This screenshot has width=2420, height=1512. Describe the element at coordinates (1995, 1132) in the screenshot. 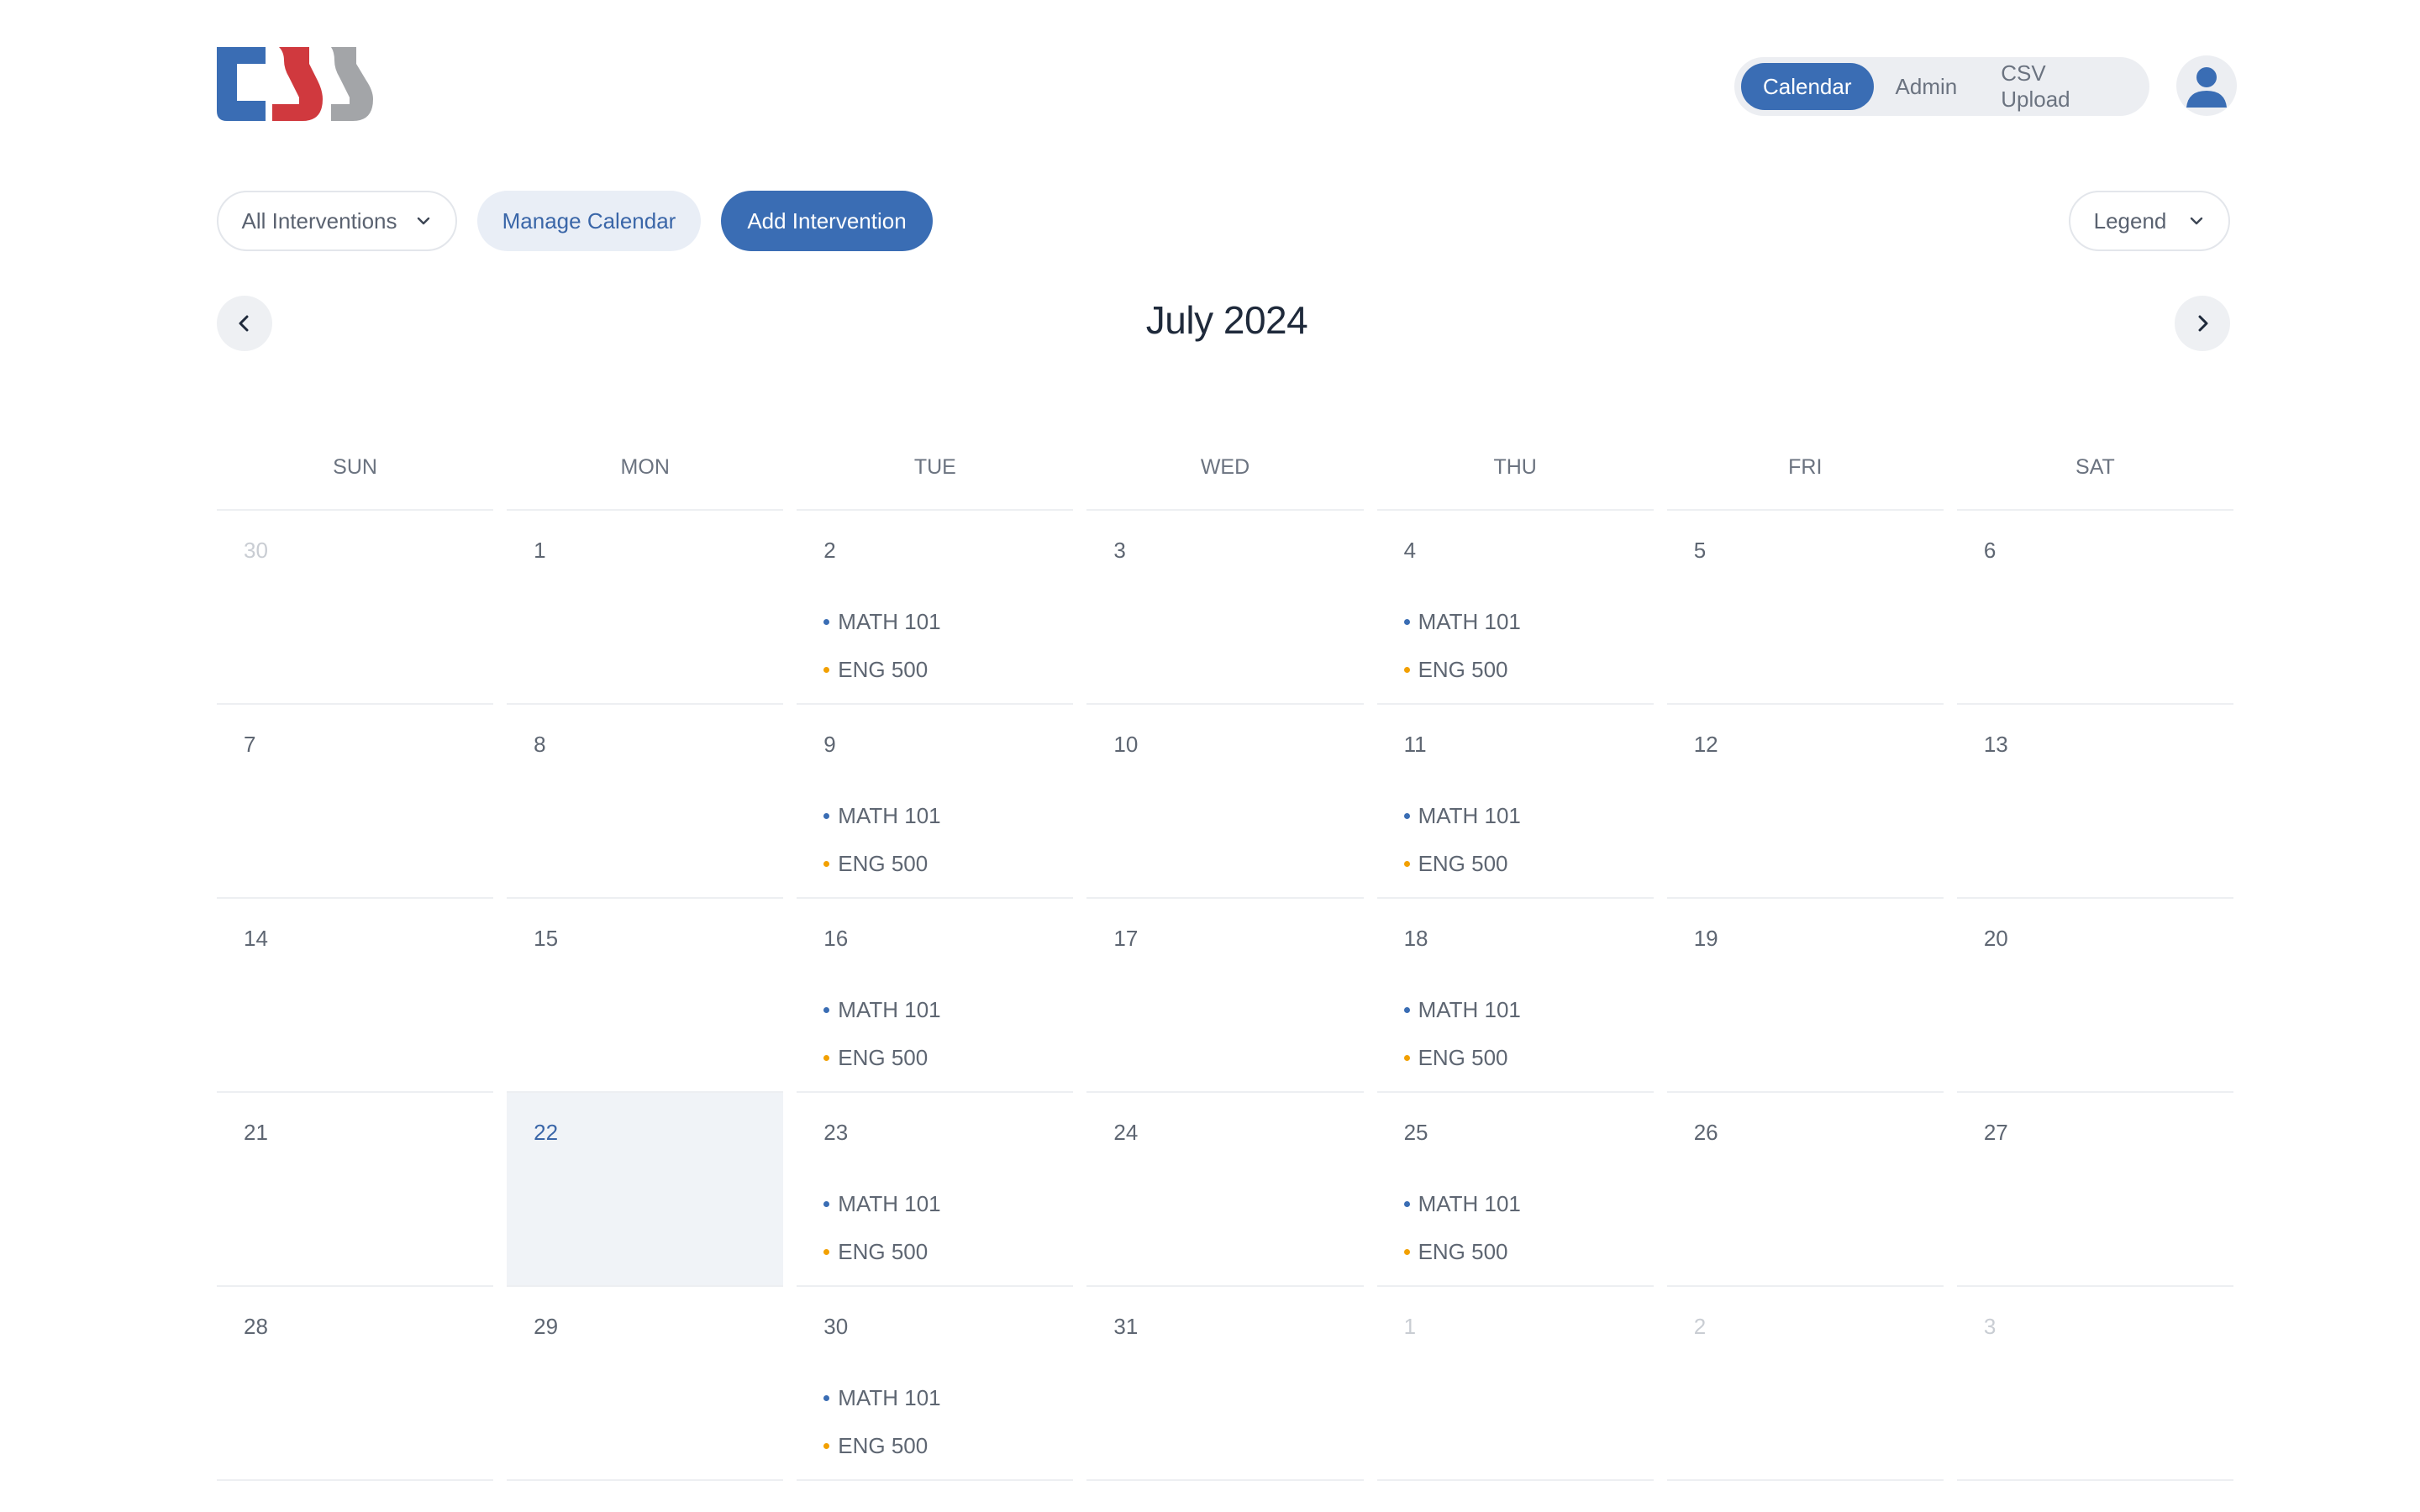

I see `day-number: 27` at that location.